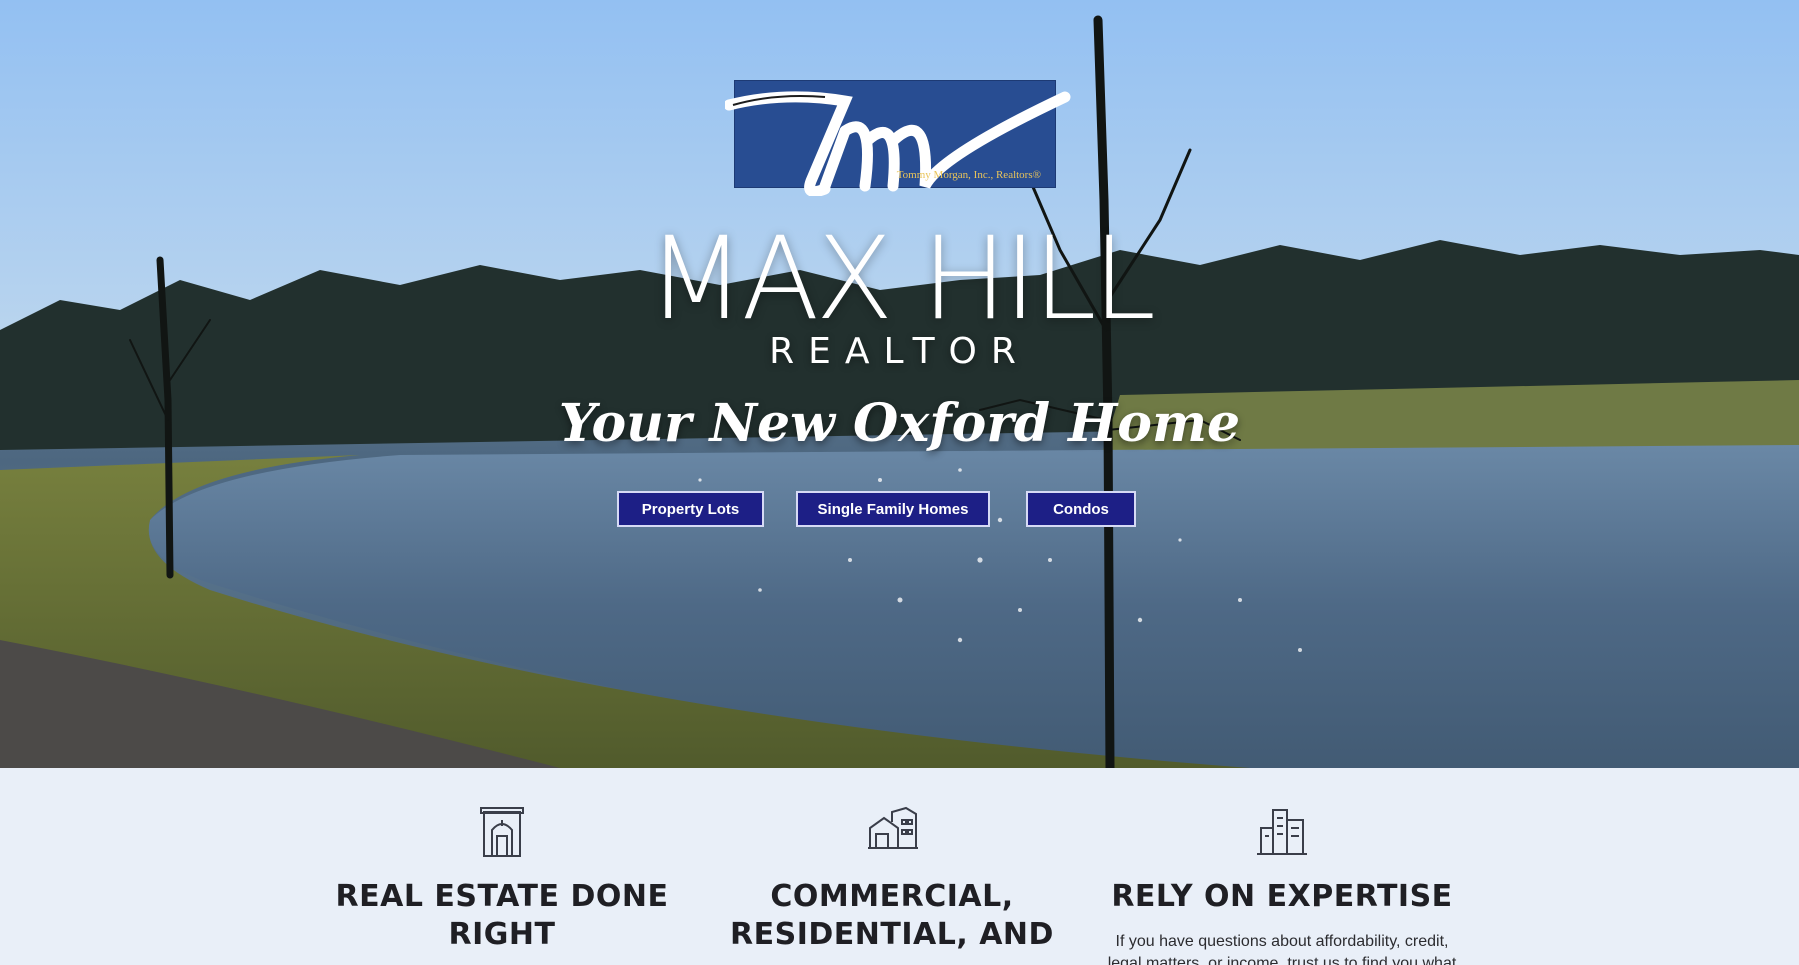  What do you see at coordinates (690, 509) in the screenshot?
I see `property-lots-button: Property Lots` at bounding box center [690, 509].